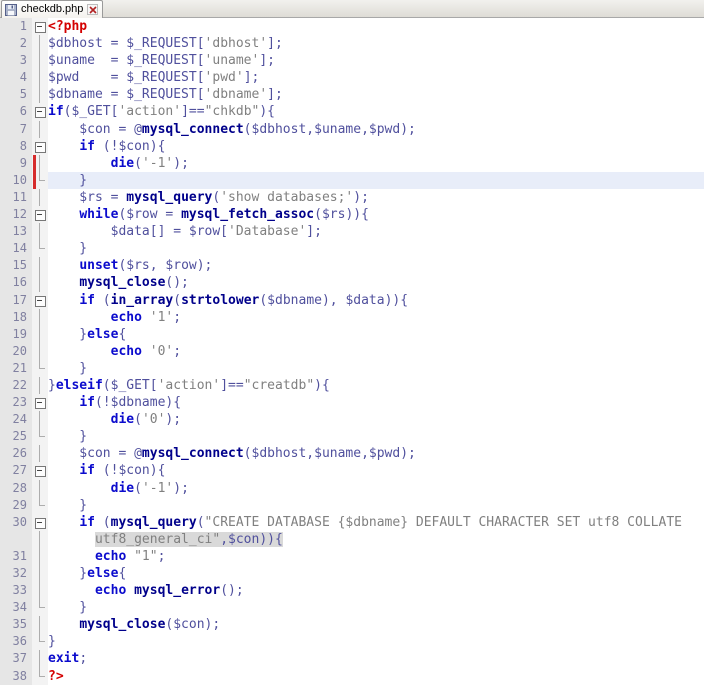  I want to click on line-number: 35, so click(16, 625).